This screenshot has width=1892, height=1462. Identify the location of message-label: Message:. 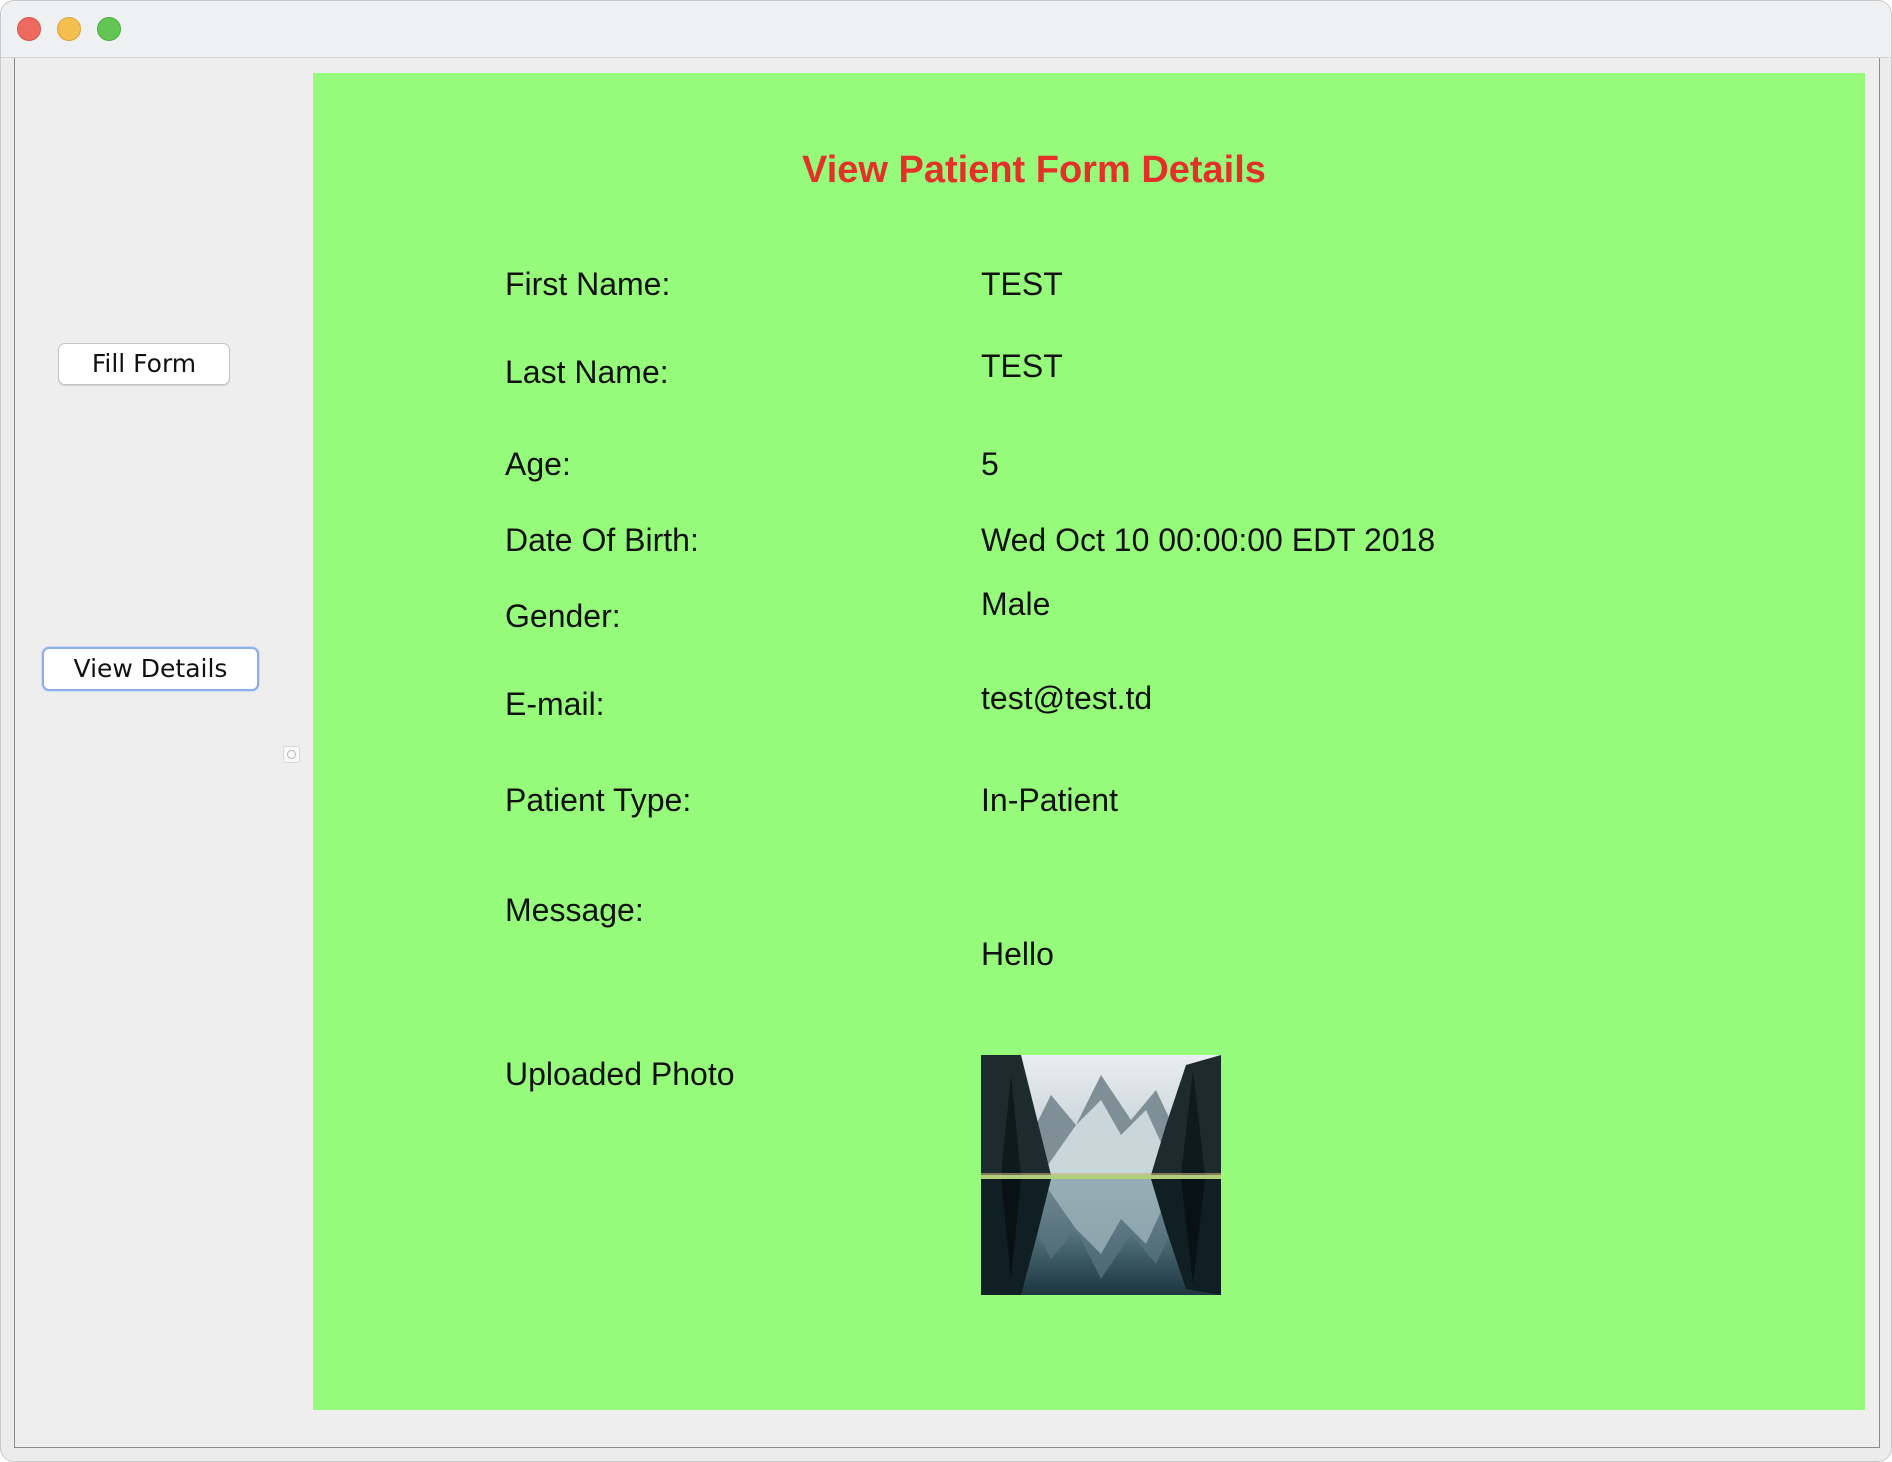
(574, 910).